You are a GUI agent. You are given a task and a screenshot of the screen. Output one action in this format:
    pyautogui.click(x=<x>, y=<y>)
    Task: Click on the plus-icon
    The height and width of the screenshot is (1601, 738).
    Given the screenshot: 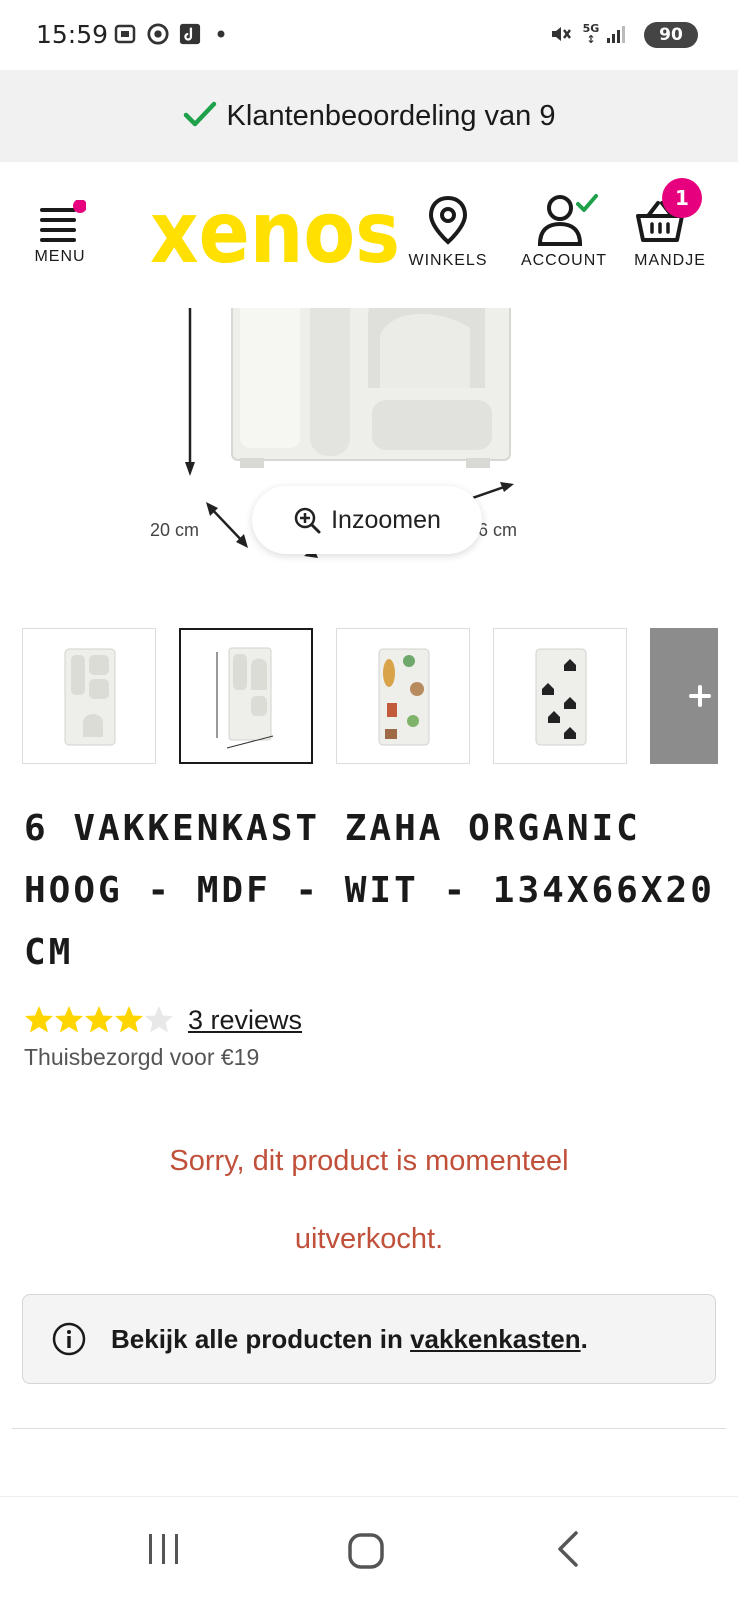 What is the action you would take?
    pyautogui.click(x=700, y=696)
    